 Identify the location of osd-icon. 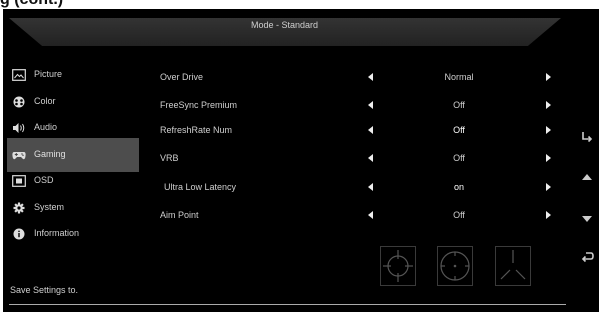
(19, 181).